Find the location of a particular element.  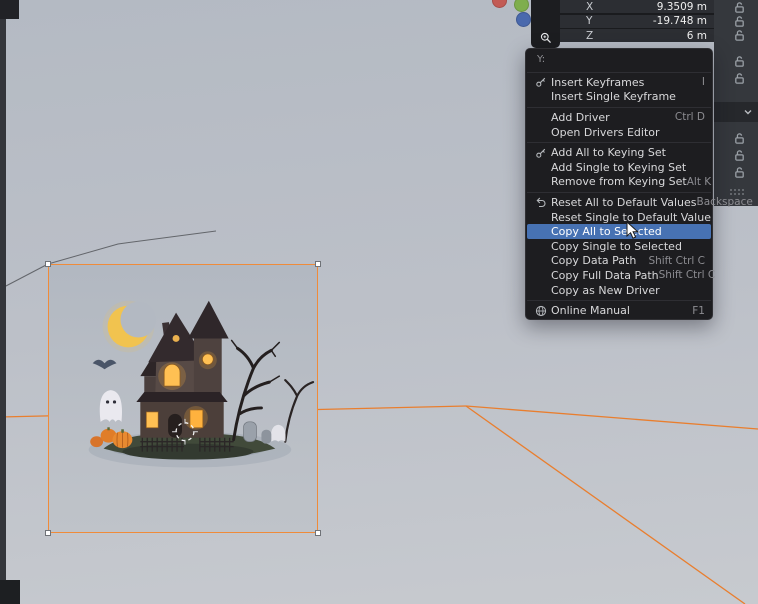

menu-item-label: Insert Single Keyframe is located at coordinates (613, 97).